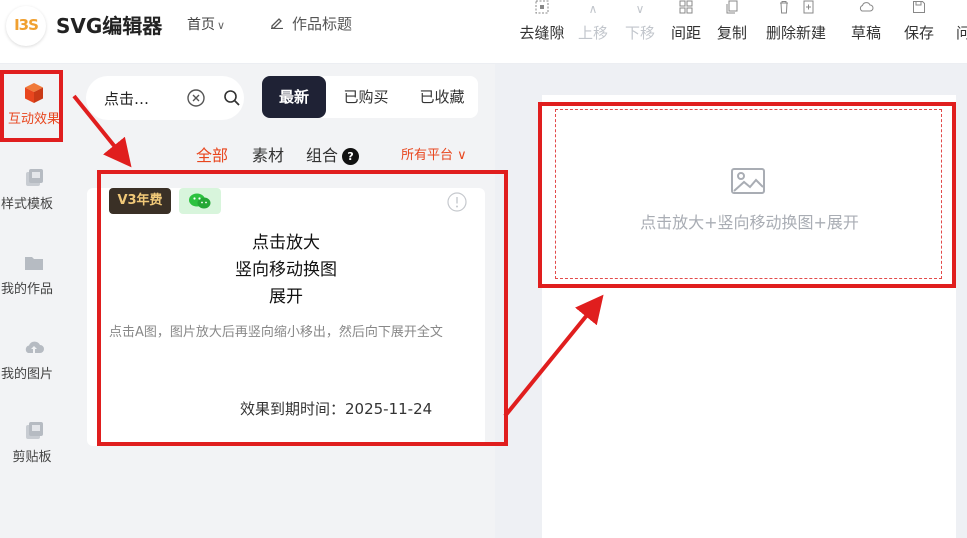 Image resolution: width=967 pixels, height=538 pixels. Describe the element at coordinates (640, 9) in the screenshot. I see `arrow-down-icon: ∨` at that location.